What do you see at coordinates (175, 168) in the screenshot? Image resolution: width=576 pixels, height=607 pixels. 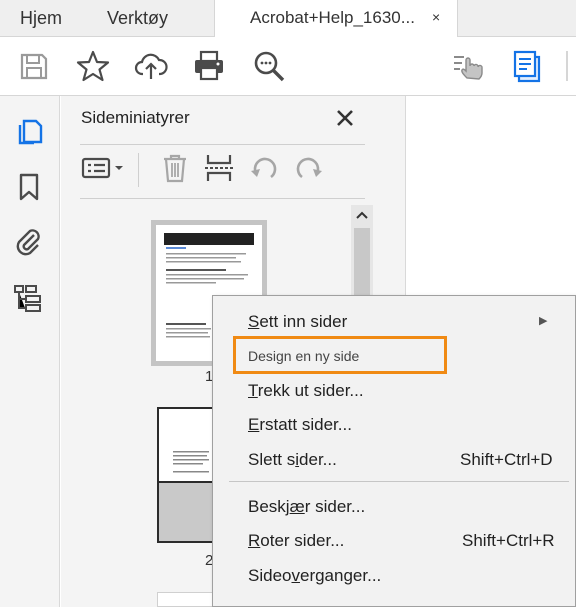 I see `trash-icon` at bounding box center [175, 168].